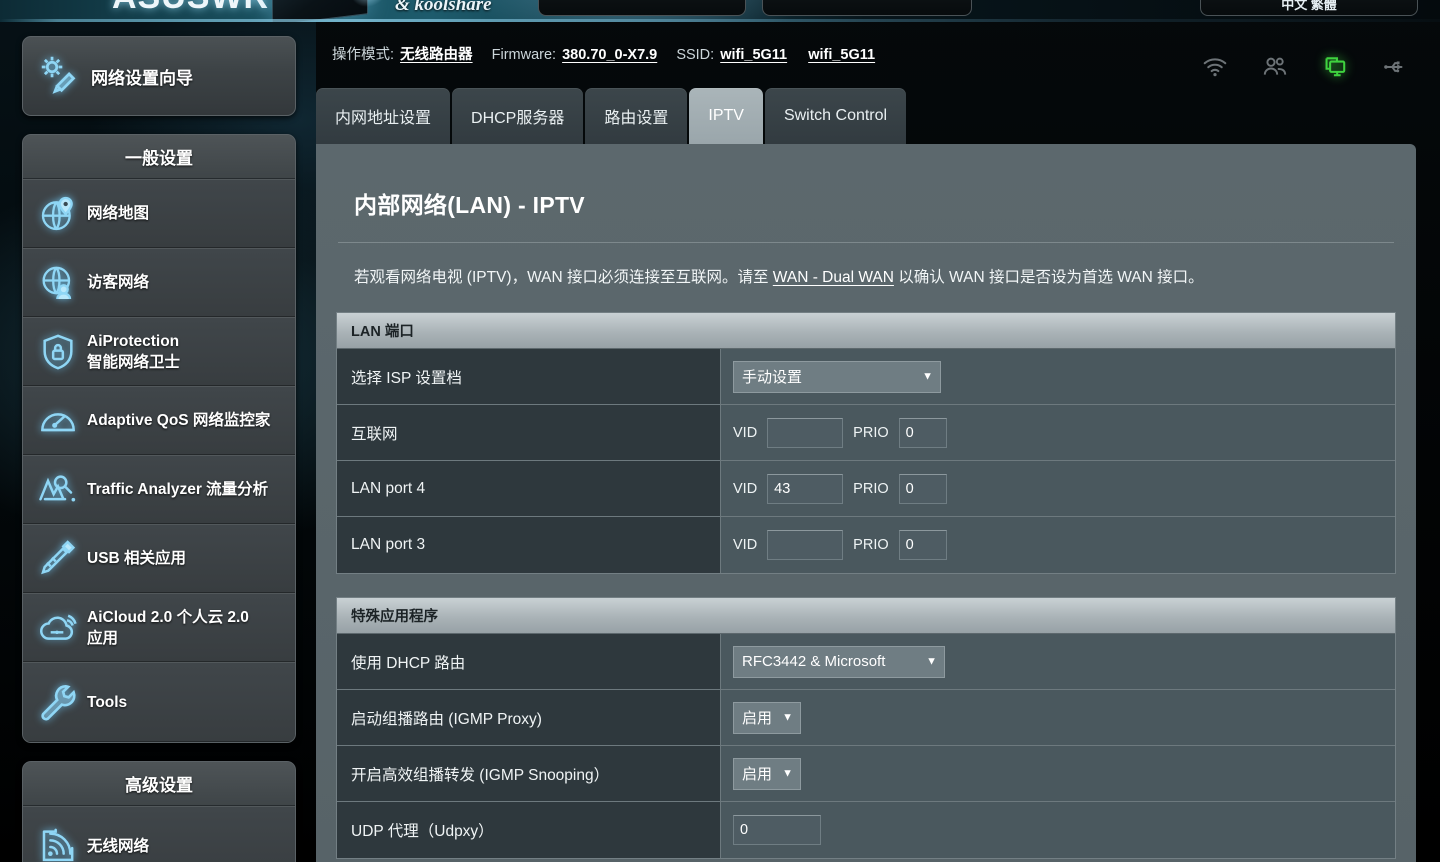  I want to click on ssid-value-1: wifi_5G11, so click(753, 55).